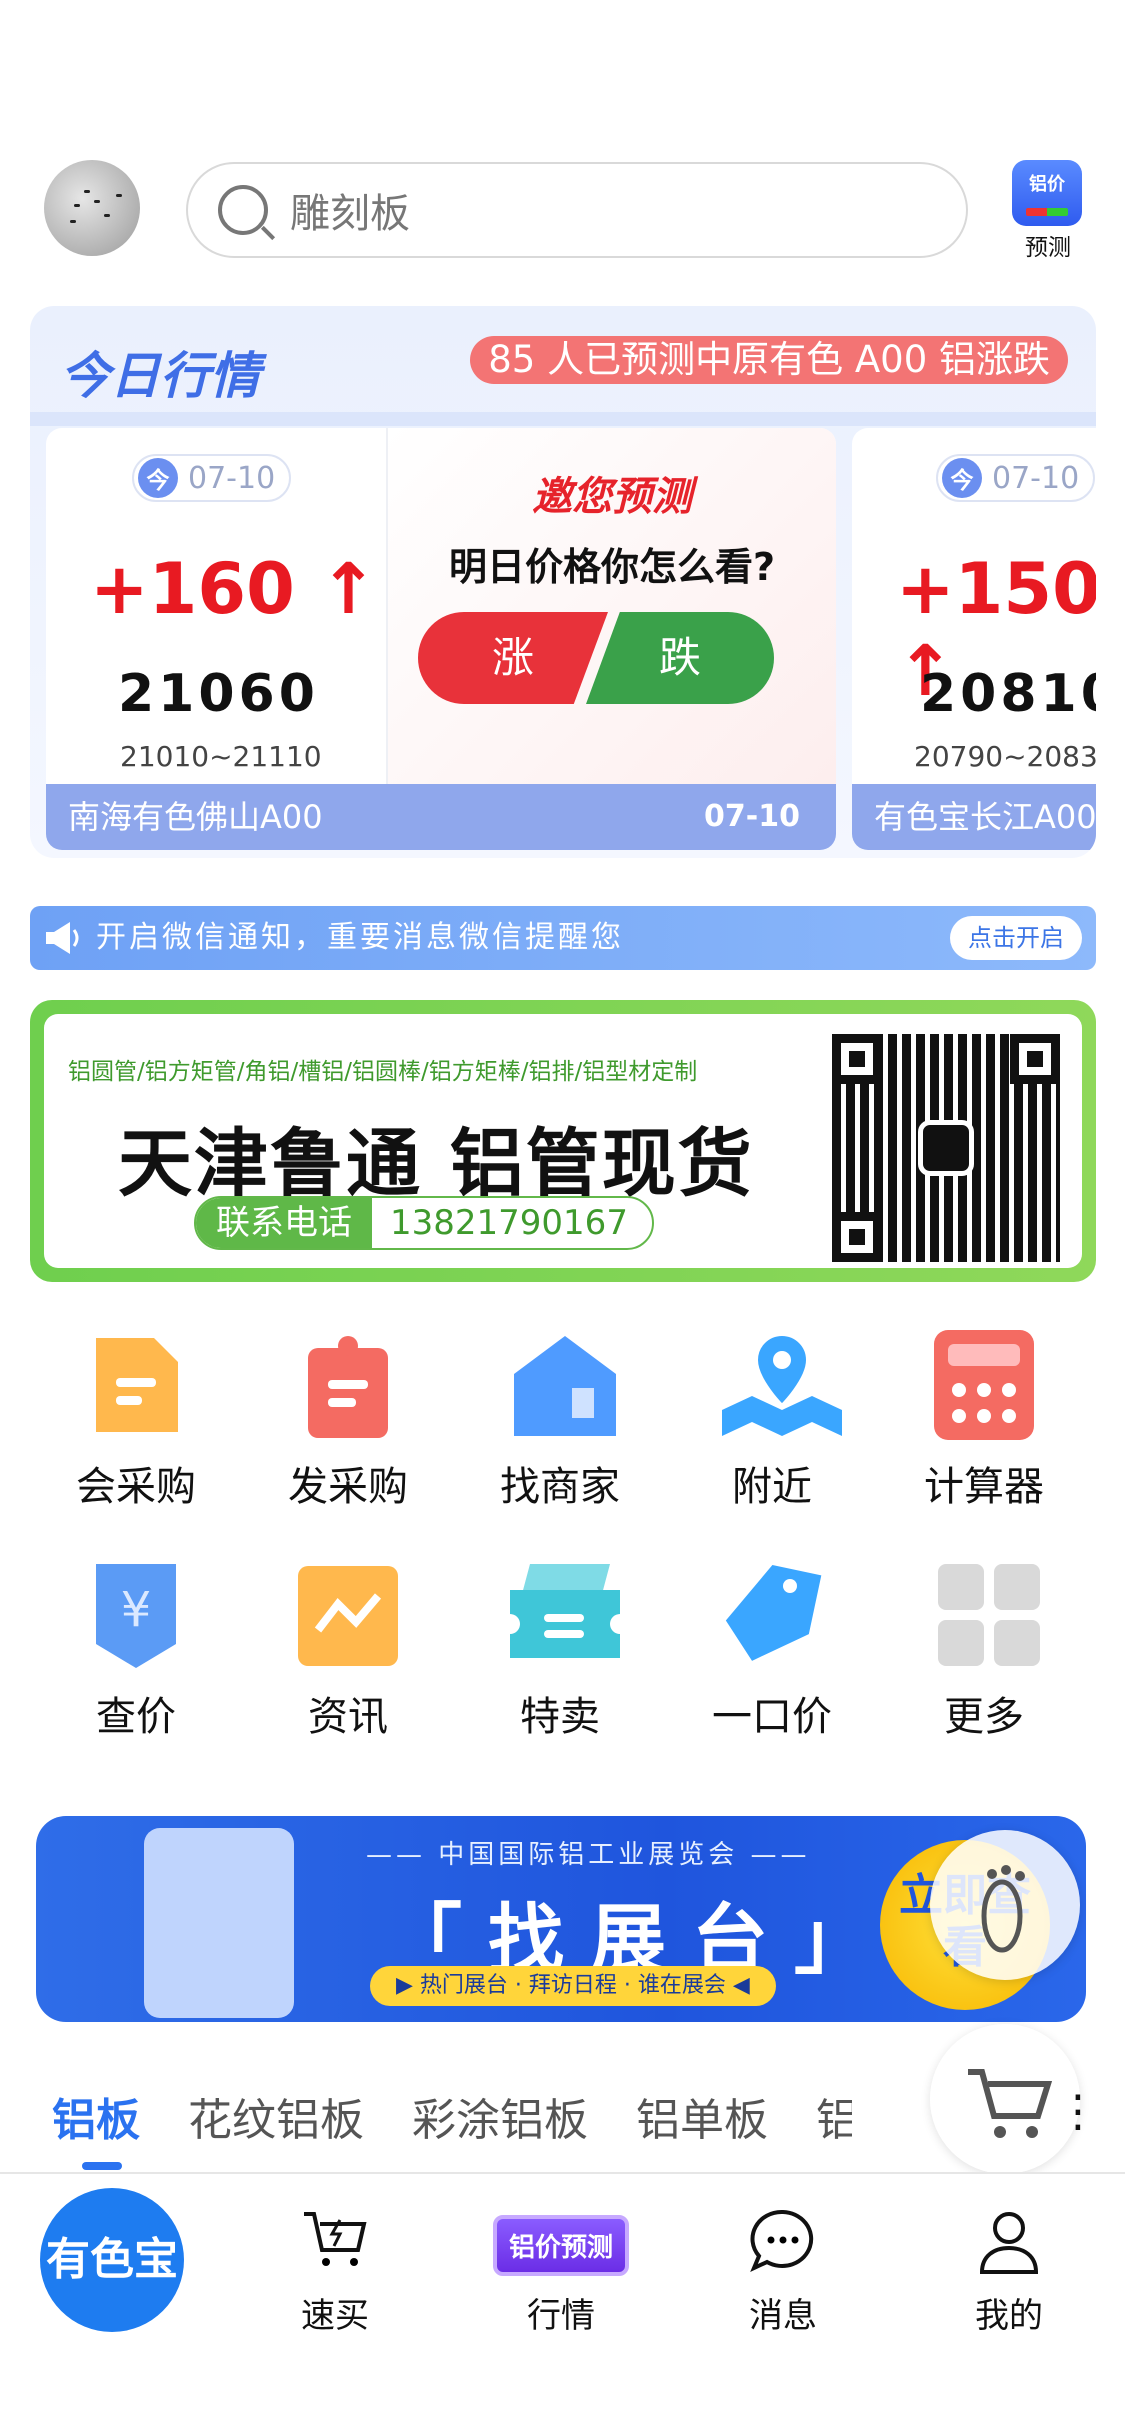 Image resolution: width=1125 pixels, height=2436 pixels. Describe the element at coordinates (573, 1986) in the screenshot. I see `banner-tag: ▶ 热门展台 · 拜访日程 · 谁在展会 ◀` at that location.